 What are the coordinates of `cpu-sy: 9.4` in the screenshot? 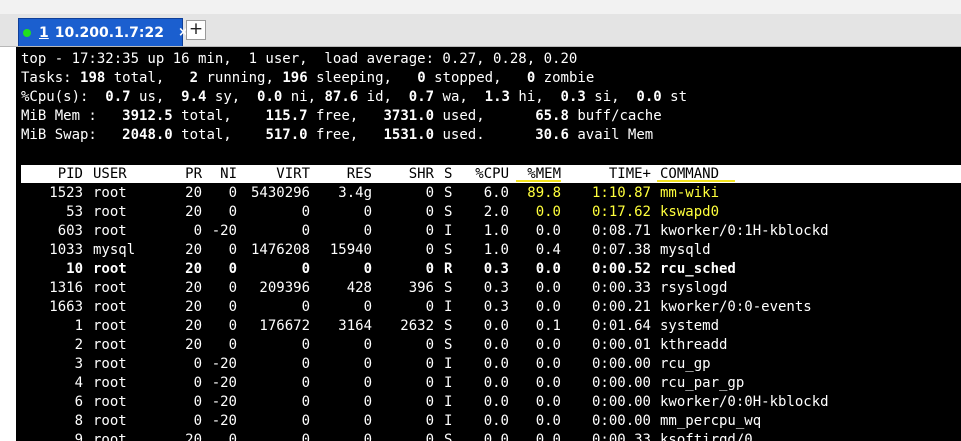 It's located at (194, 97).